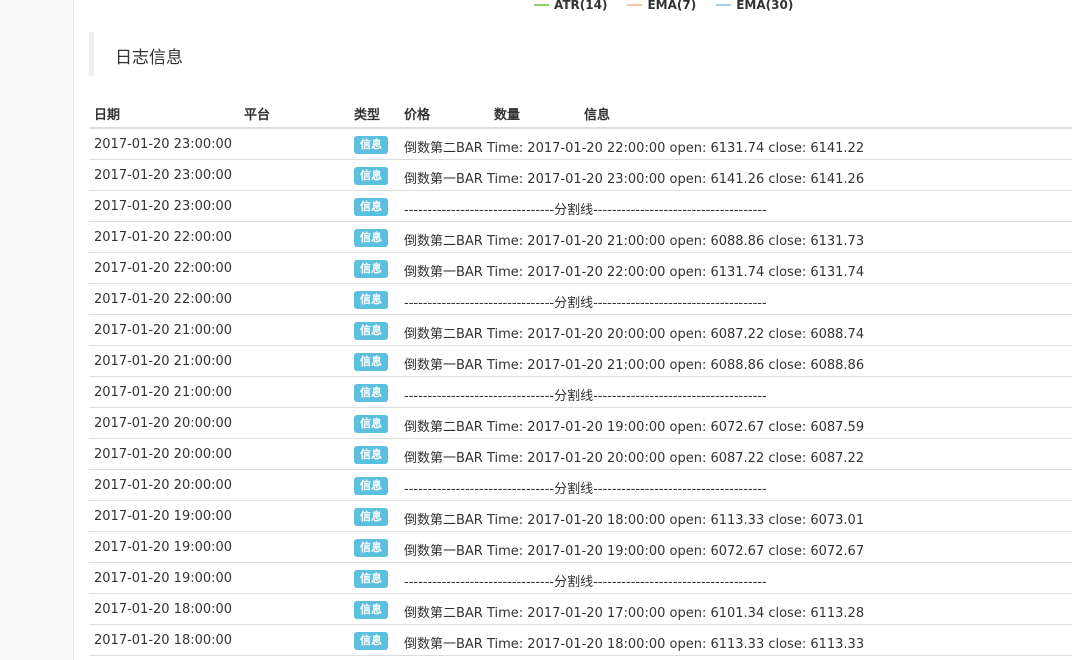  Describe the element at coordinates (107, 113) in the screenshot. I see `header-date: 日期` at that location.